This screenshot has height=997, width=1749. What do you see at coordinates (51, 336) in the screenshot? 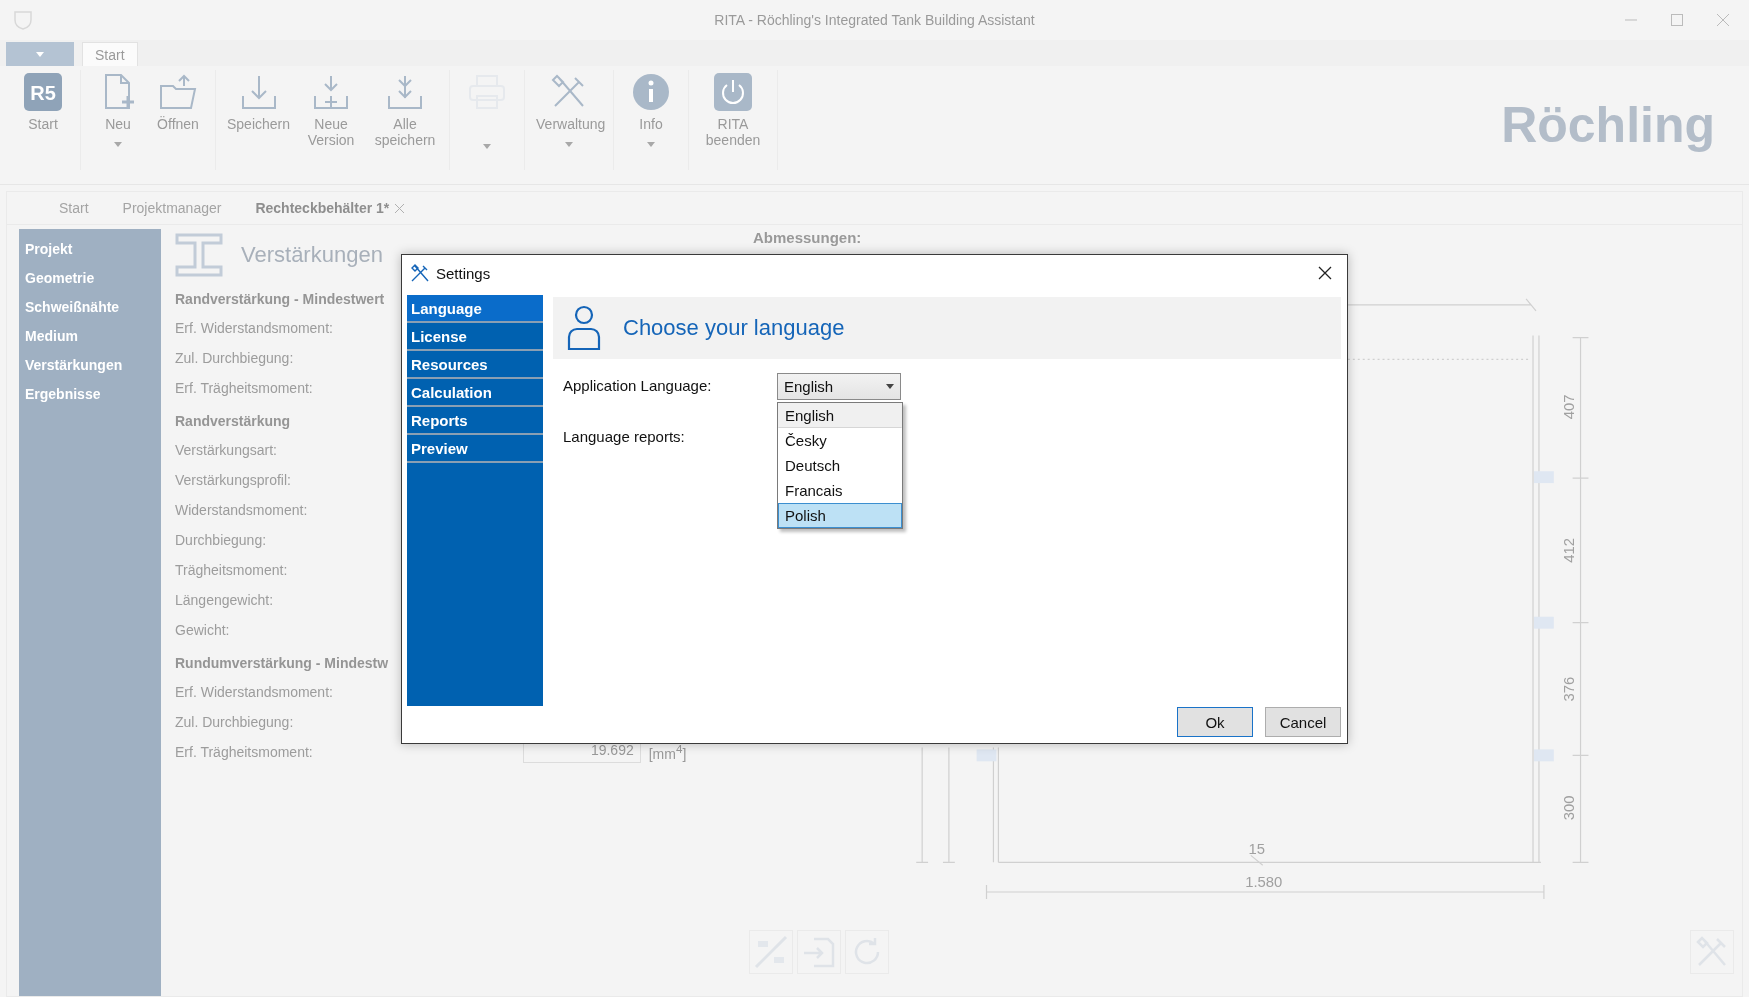
I see `navigation-item: Medium` at bounding box center [51, 336].